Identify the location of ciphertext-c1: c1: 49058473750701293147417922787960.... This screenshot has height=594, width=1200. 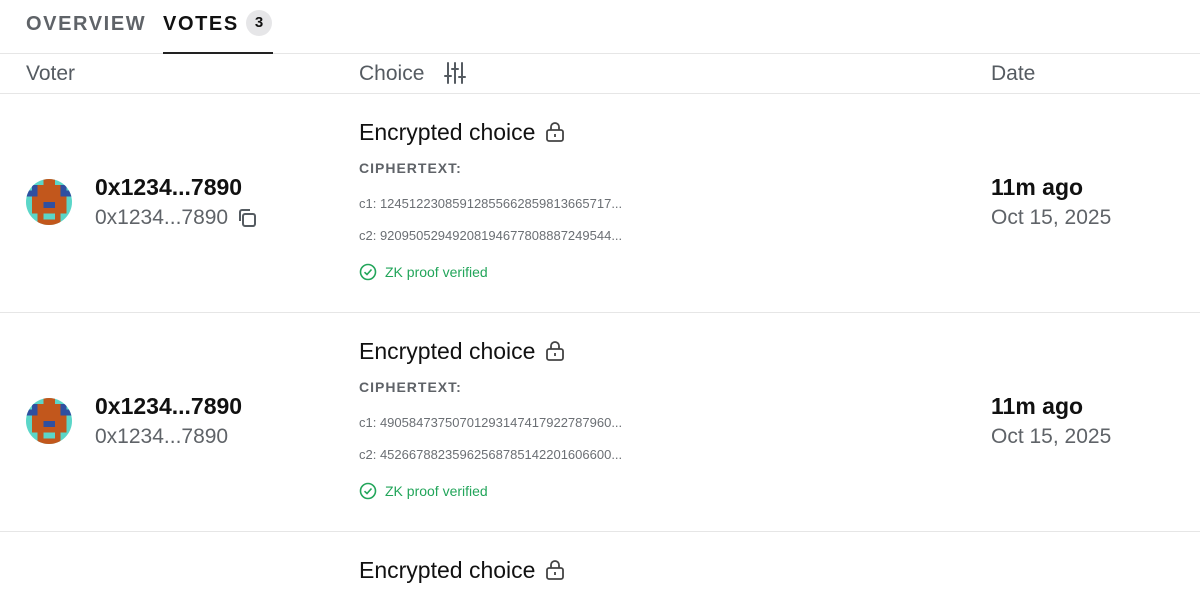
(491, 422).